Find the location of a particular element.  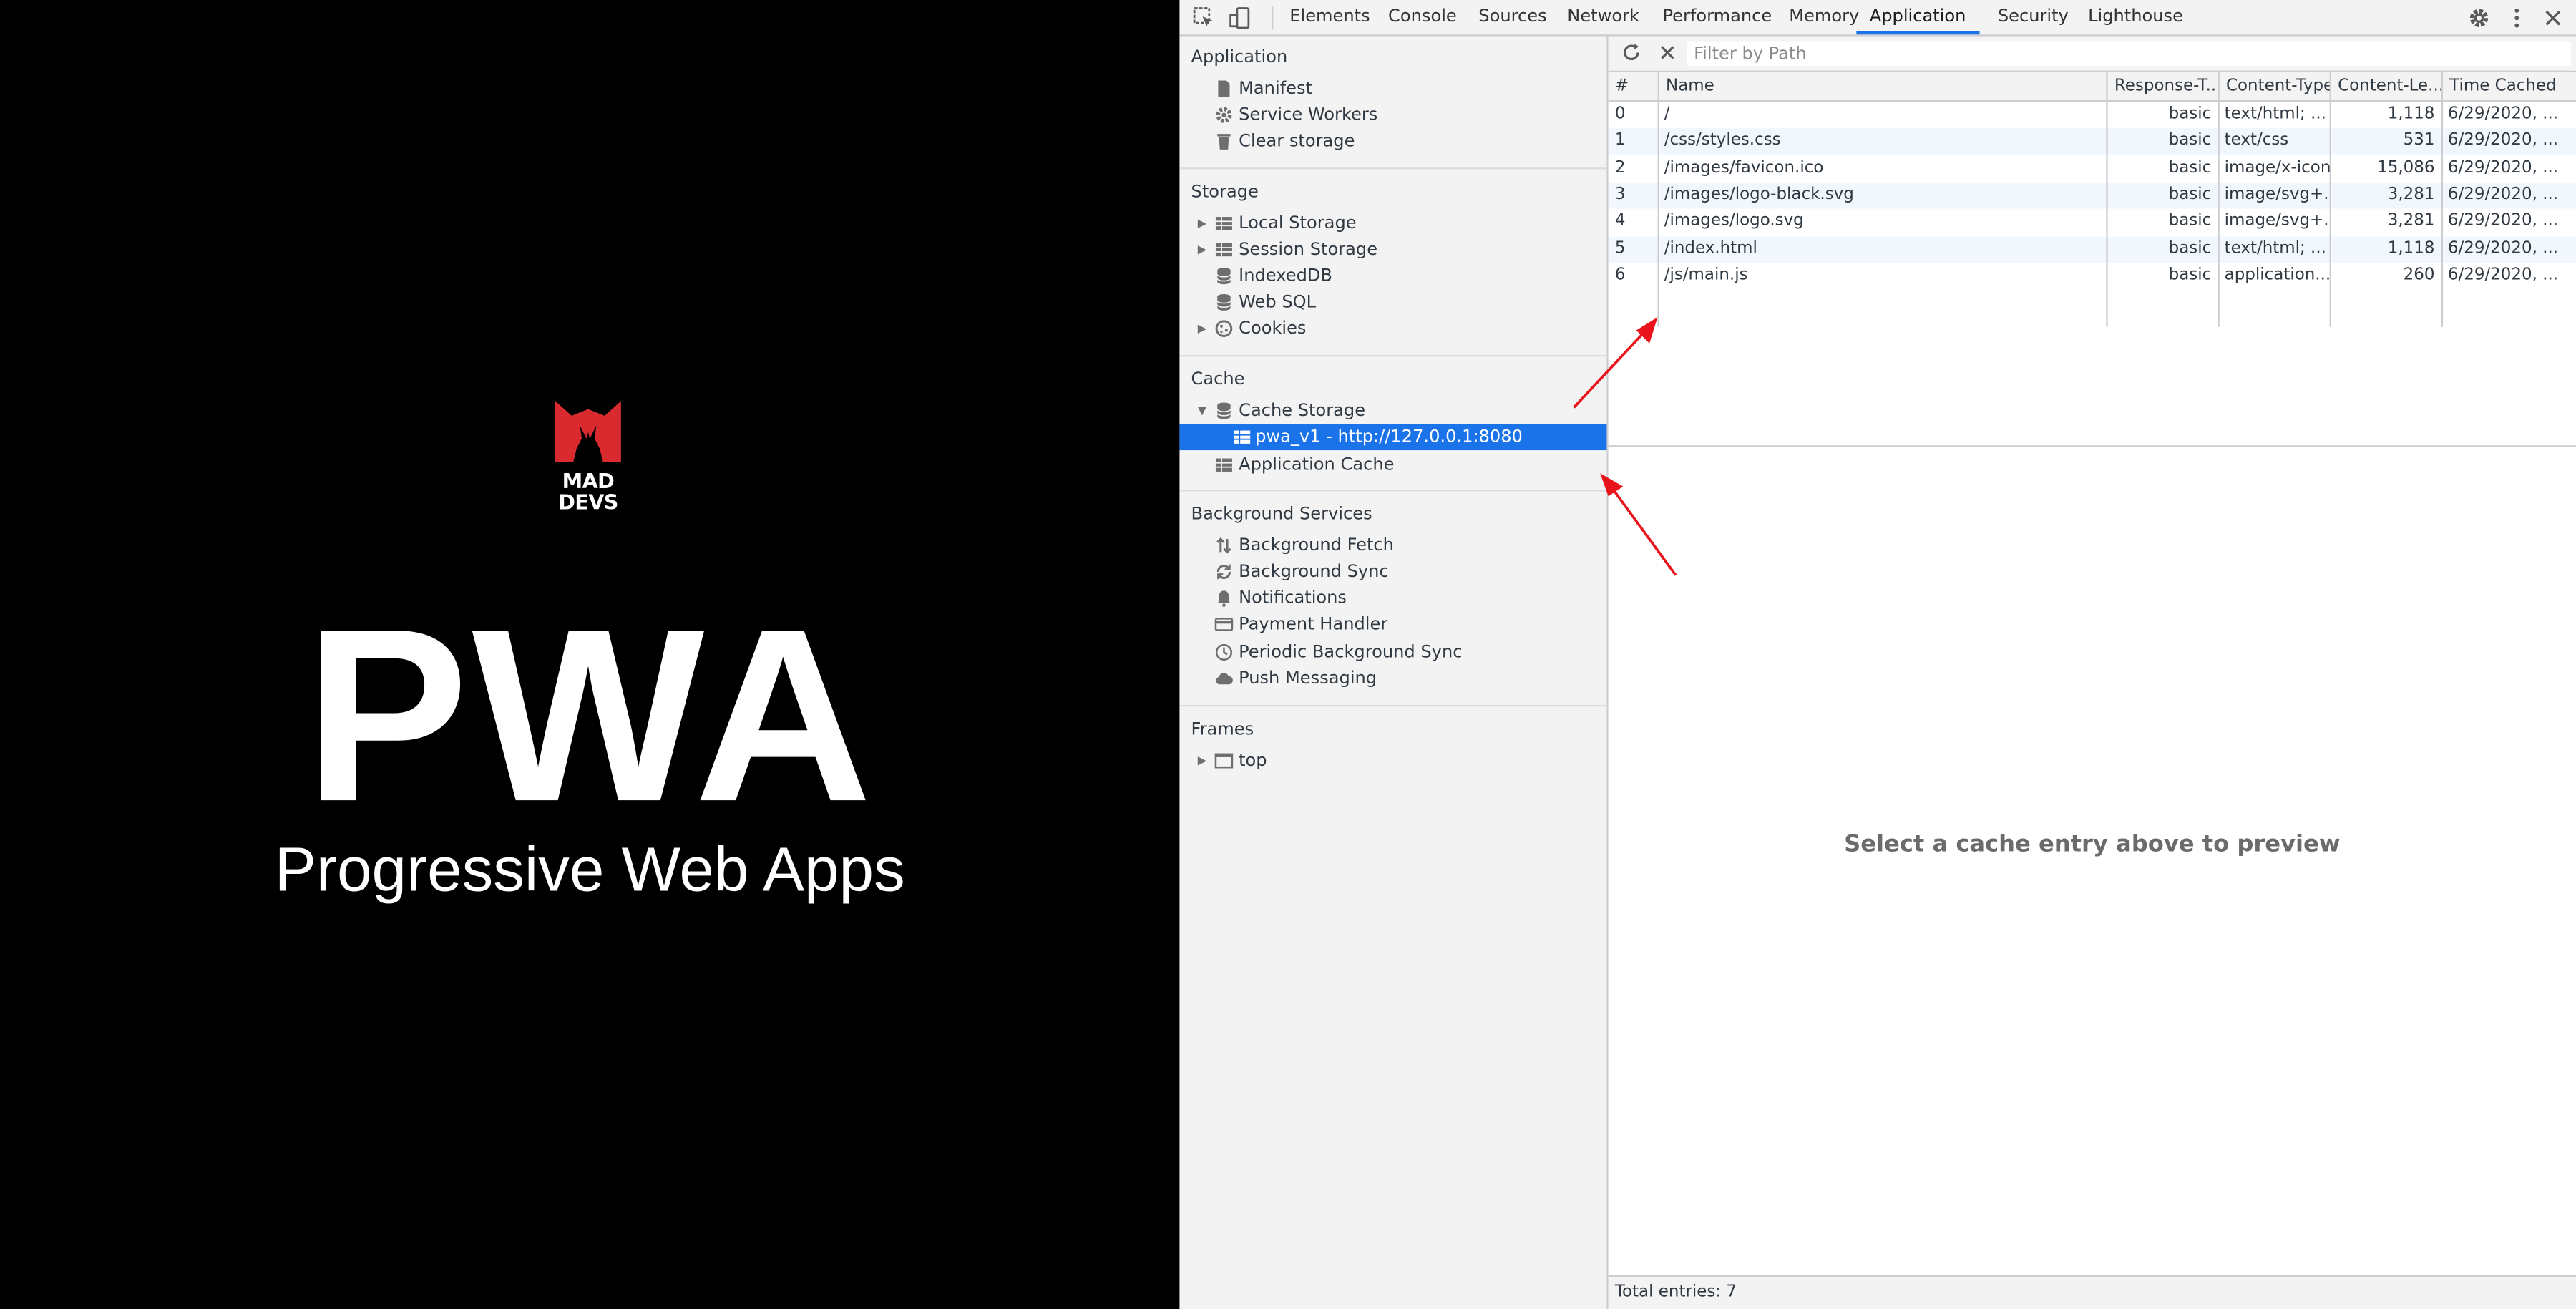

col-header-name: Name is located at coordinates (1882, 86).